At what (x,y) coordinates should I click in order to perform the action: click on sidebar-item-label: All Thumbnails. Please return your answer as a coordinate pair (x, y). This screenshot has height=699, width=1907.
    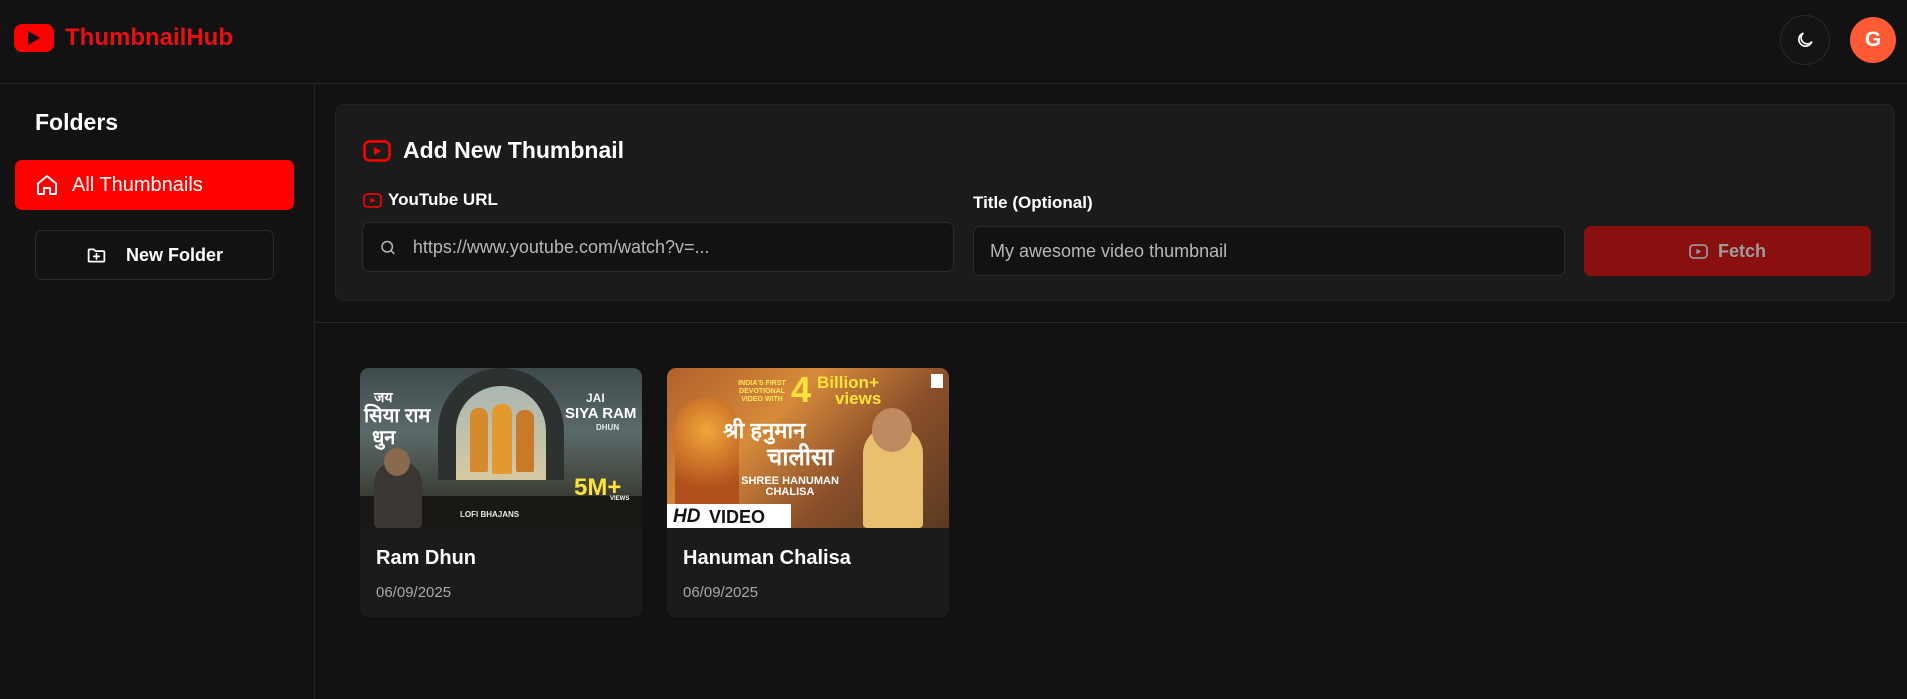
    Looking at the image, I should click on (137, 184).